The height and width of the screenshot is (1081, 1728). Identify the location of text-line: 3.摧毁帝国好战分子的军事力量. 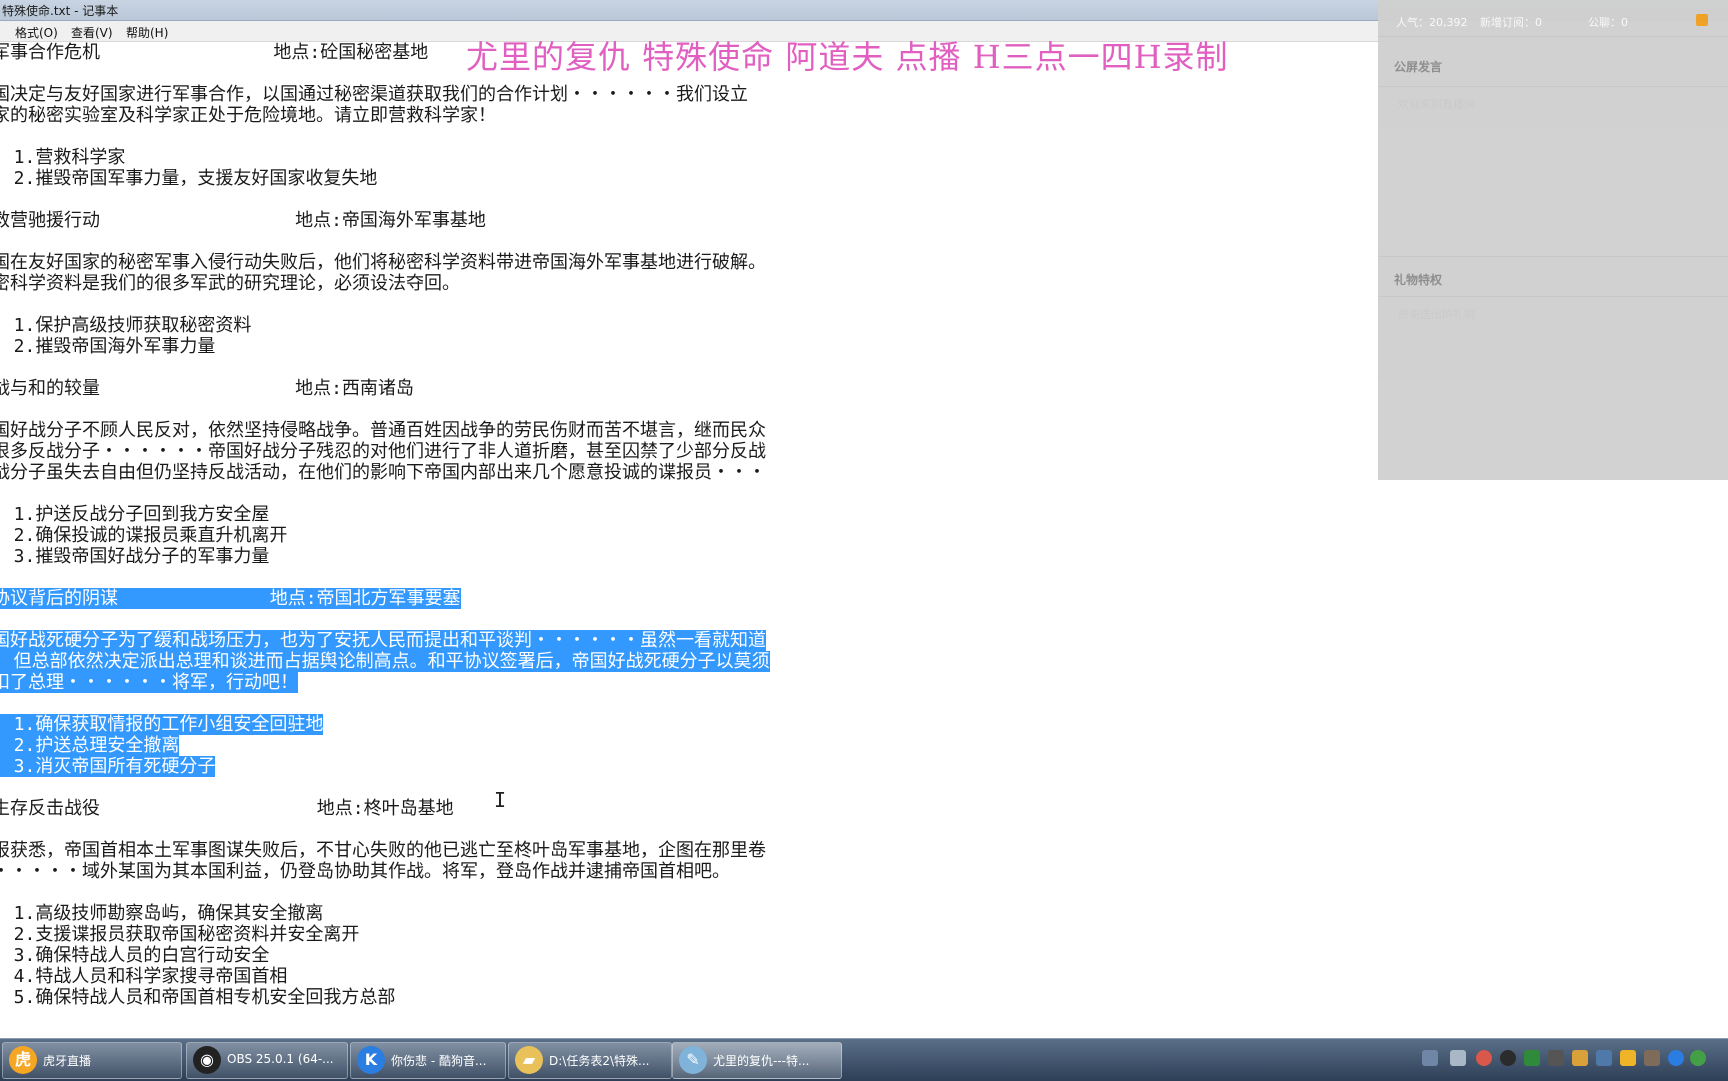
(135, 556).